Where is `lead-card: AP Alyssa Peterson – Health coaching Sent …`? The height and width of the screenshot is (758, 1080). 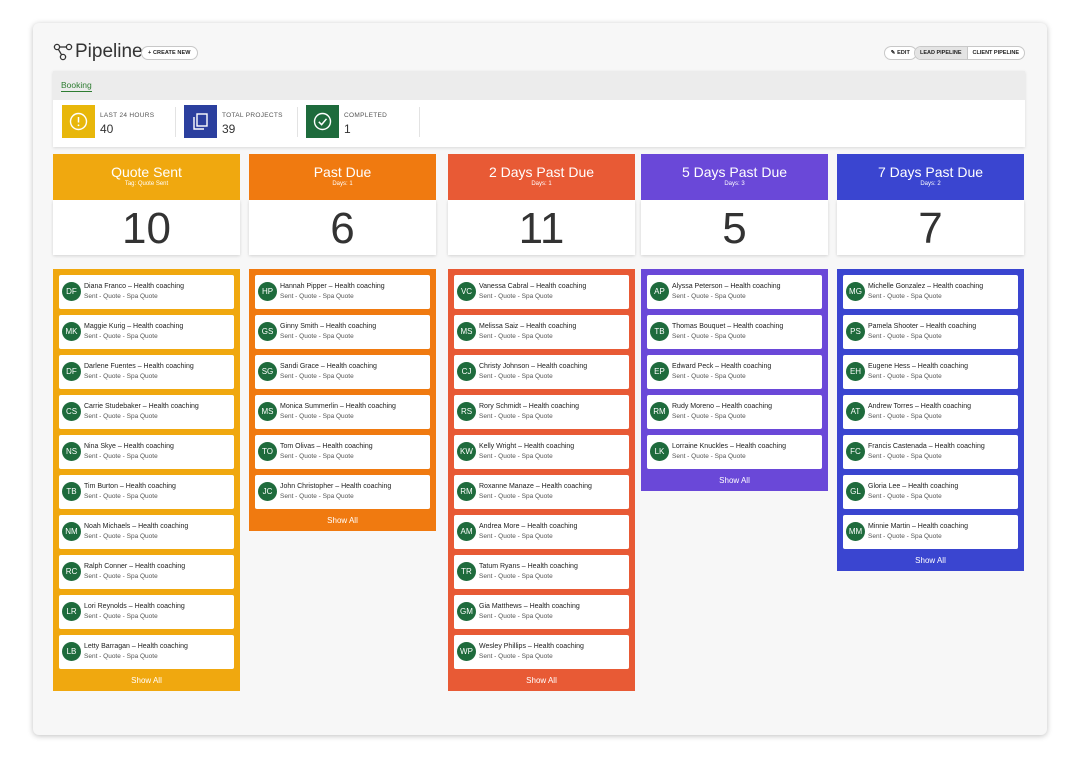
lead-card: AP Alyssa Peterson – Health coaching Sent … is located at coordinates (734, 292).